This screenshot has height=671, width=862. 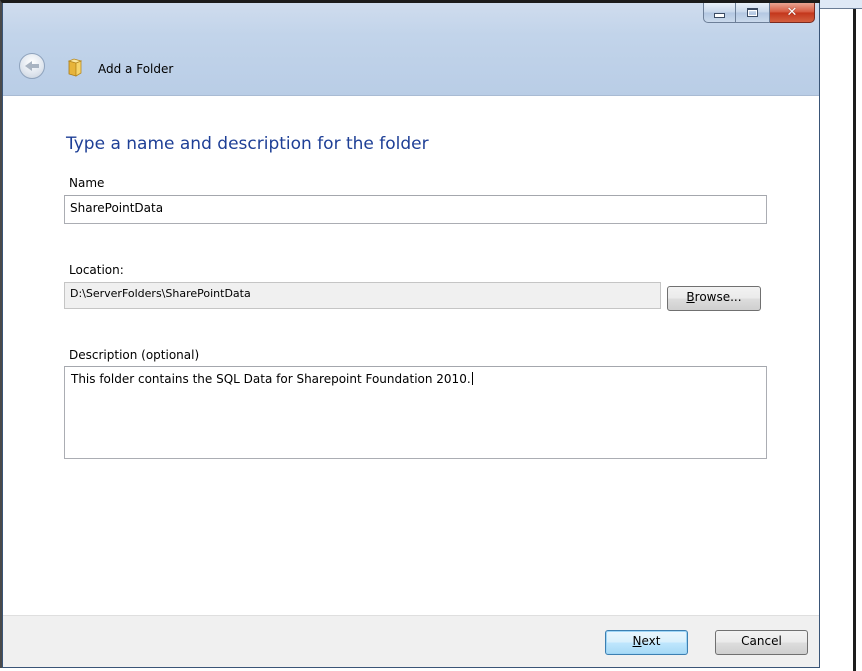 I want to click on location-value: D:\ServerFolders\SharePointData, so click(x=160, y=293).